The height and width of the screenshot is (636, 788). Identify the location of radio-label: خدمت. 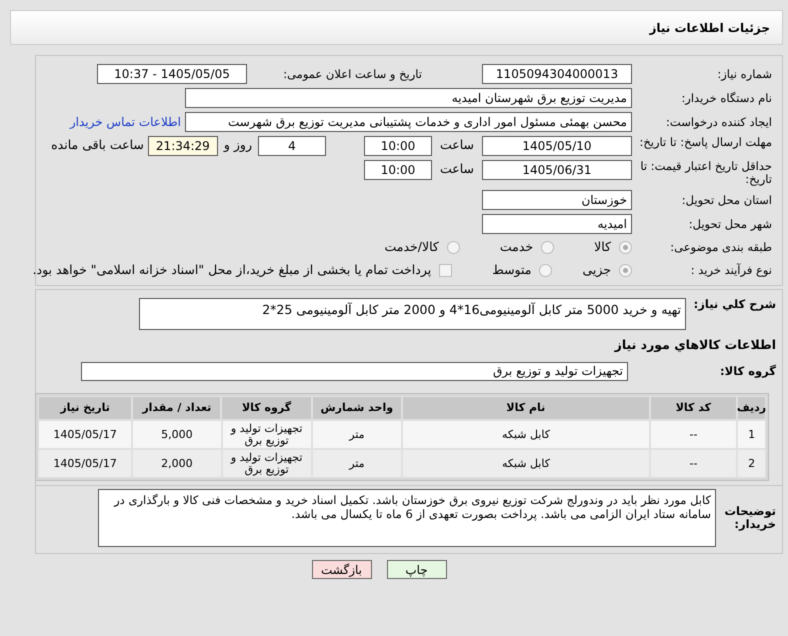
(517, 247).